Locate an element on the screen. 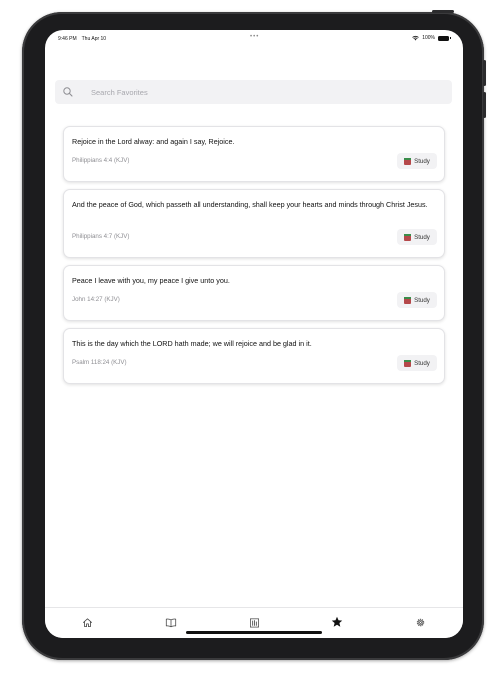 The width and height of the screenshot is (502, 682). tab-bible is located at coordinates (171, 622).